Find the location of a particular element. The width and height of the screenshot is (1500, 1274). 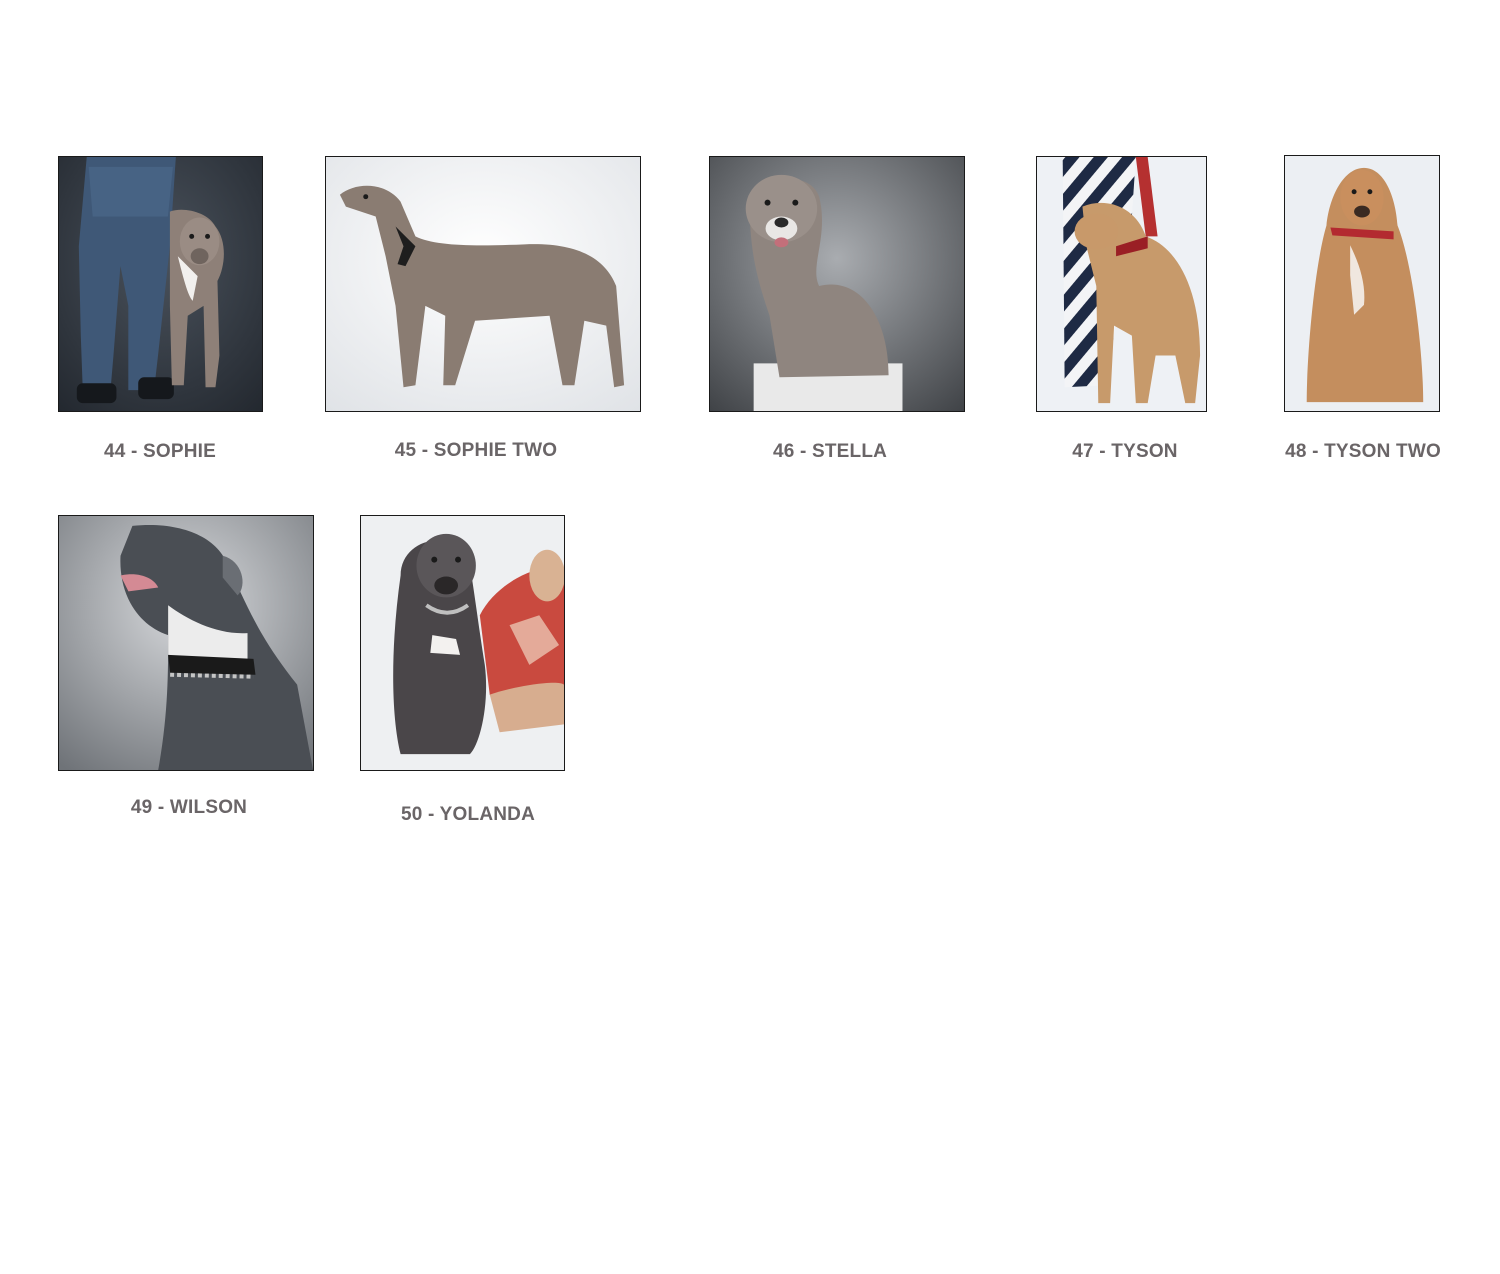

caption-sophie-two: 45 - SOPHIE TWO is located at coordinates (476, 451).